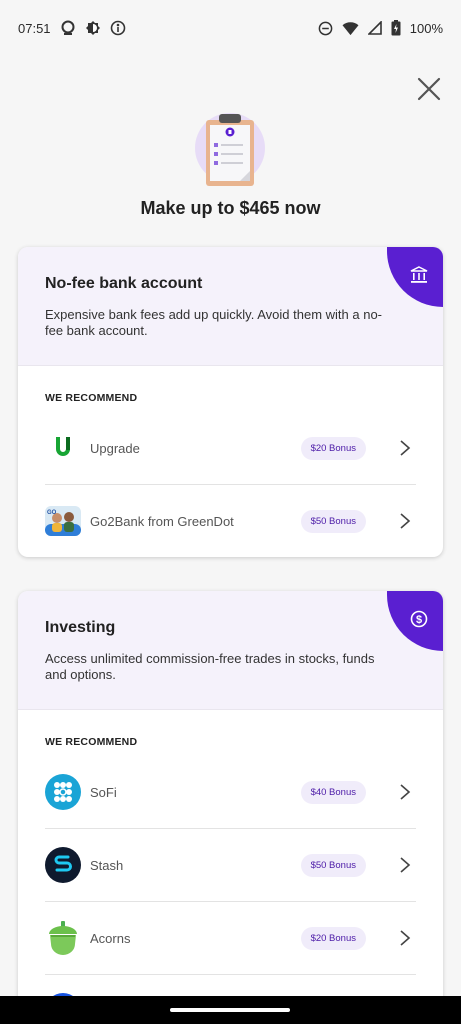  I want to click on recommendation-upgrade: Upgrade $20 Bonus, so click(230, 448).